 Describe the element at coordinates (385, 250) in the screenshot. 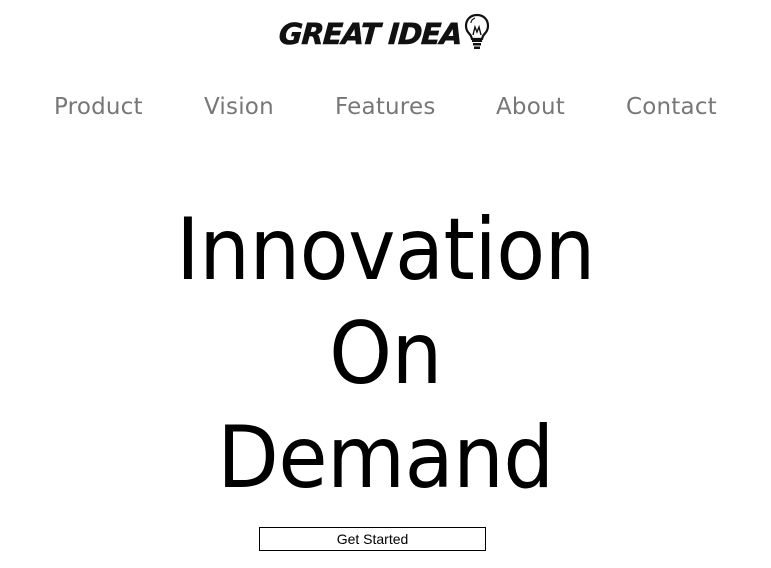

I see `hero-line-1: Innovation` at that location.